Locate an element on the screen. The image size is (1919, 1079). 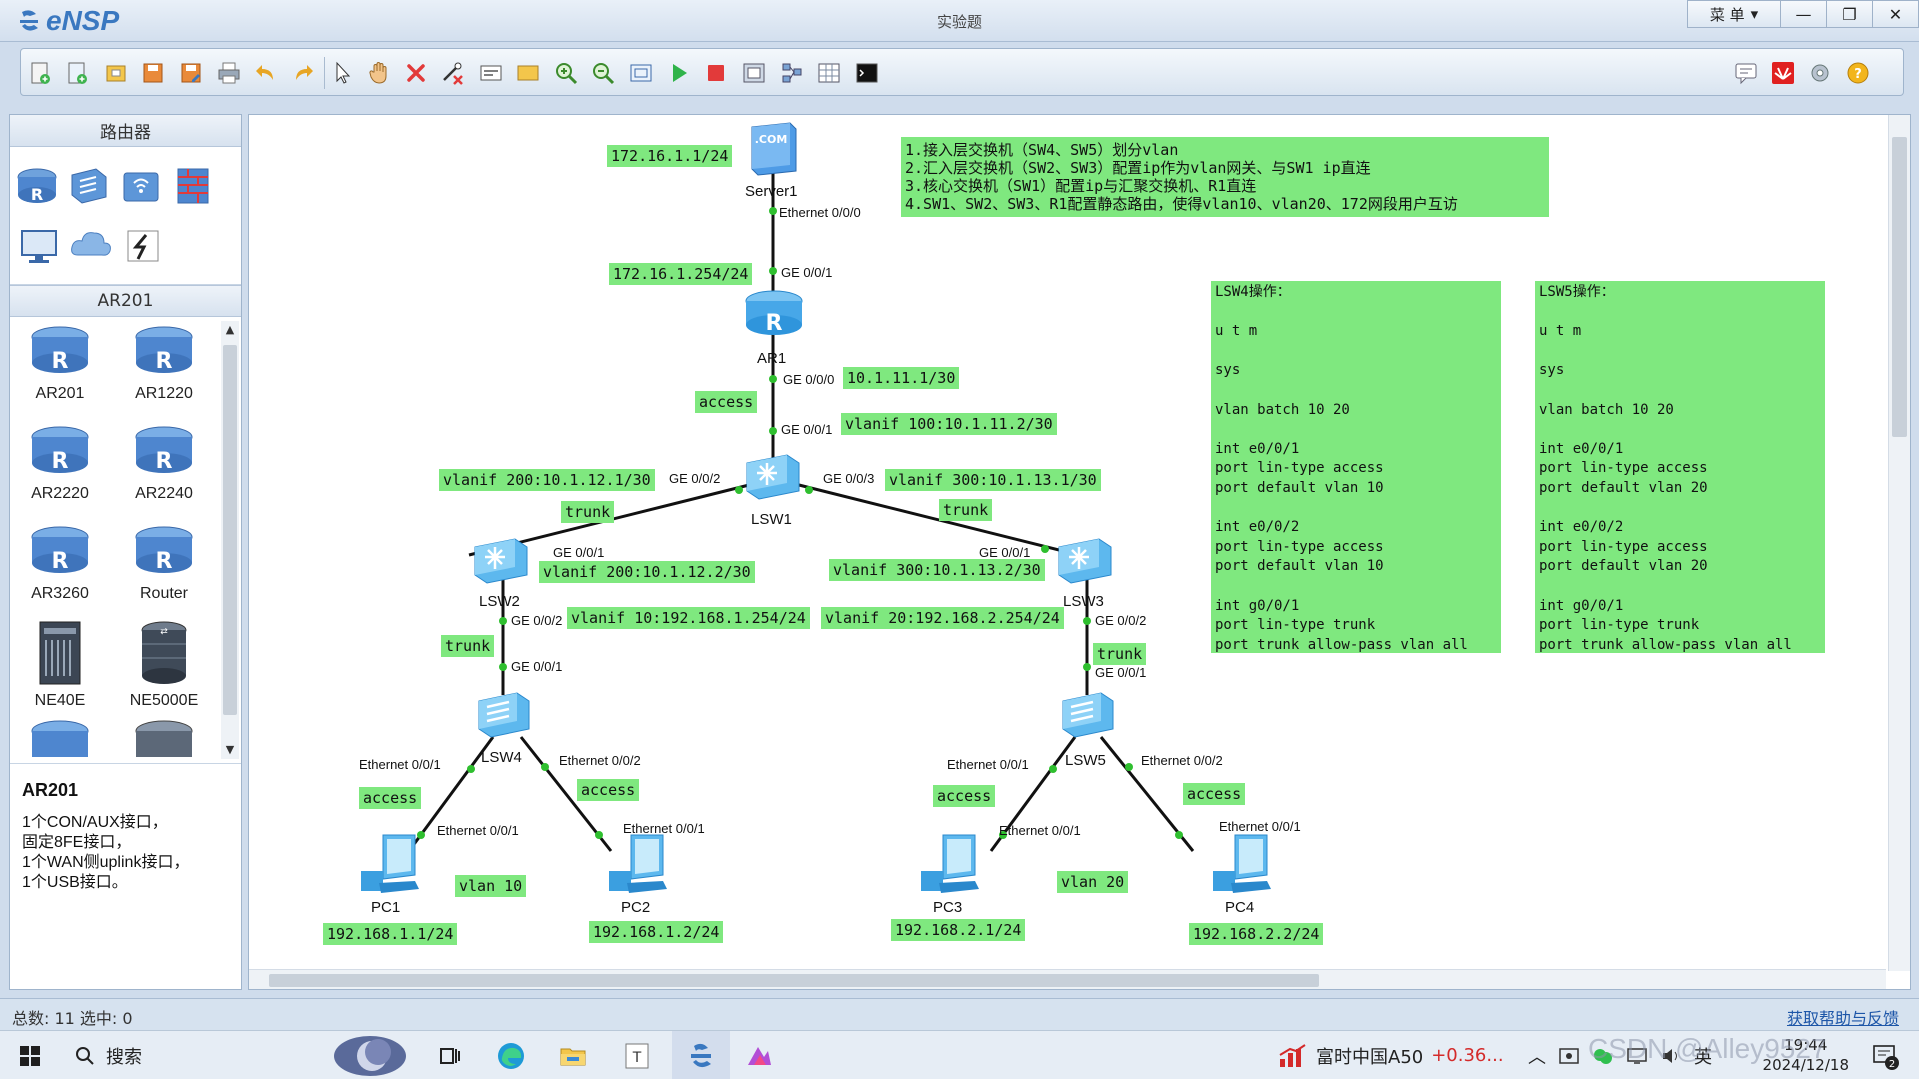
print-button is located at coordinates (229, 73).